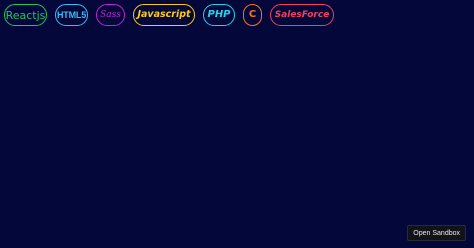  I want to click on tag-php: PHP, so click(219, 15).